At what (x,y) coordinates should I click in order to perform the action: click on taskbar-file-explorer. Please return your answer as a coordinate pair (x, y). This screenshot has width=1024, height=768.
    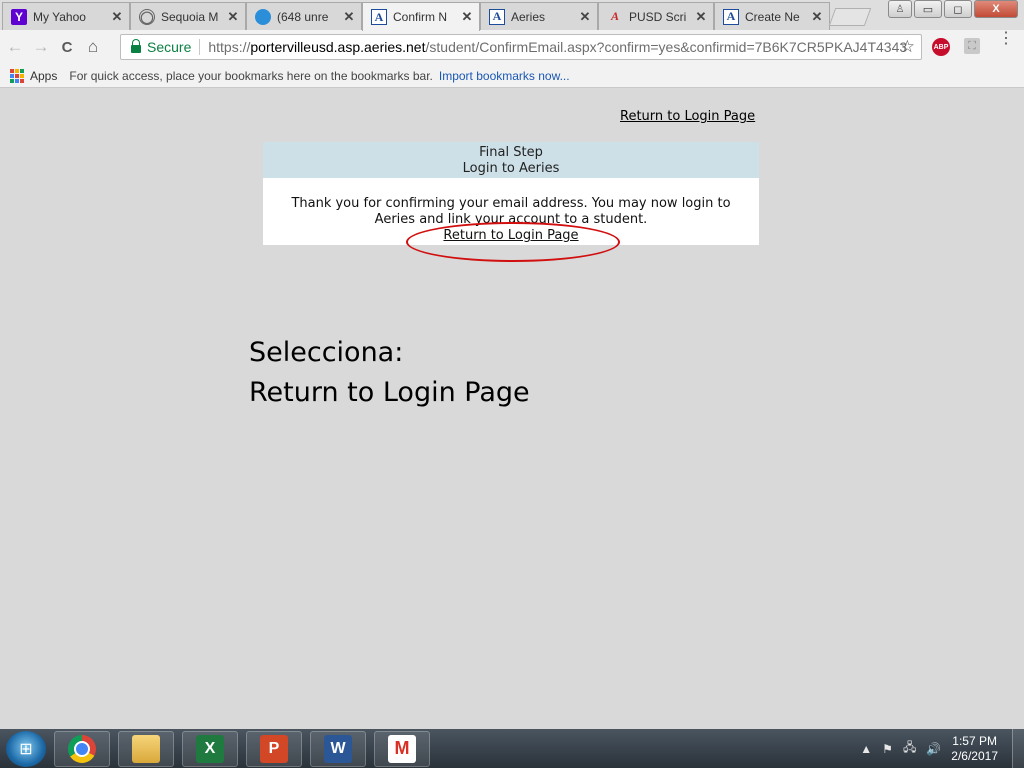
    Looking at the image, I should click on (146, 748).